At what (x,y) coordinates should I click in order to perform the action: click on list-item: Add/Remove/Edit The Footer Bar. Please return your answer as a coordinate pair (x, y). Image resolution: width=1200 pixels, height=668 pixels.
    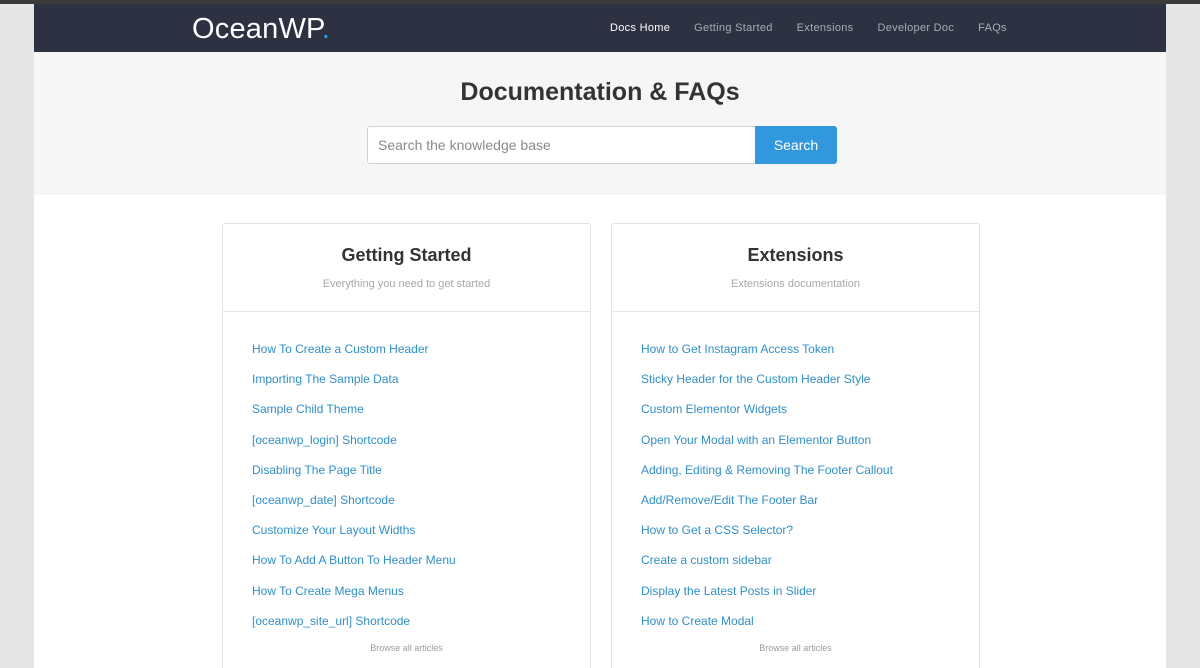
    Looking at the image, I should click on (810, 500).